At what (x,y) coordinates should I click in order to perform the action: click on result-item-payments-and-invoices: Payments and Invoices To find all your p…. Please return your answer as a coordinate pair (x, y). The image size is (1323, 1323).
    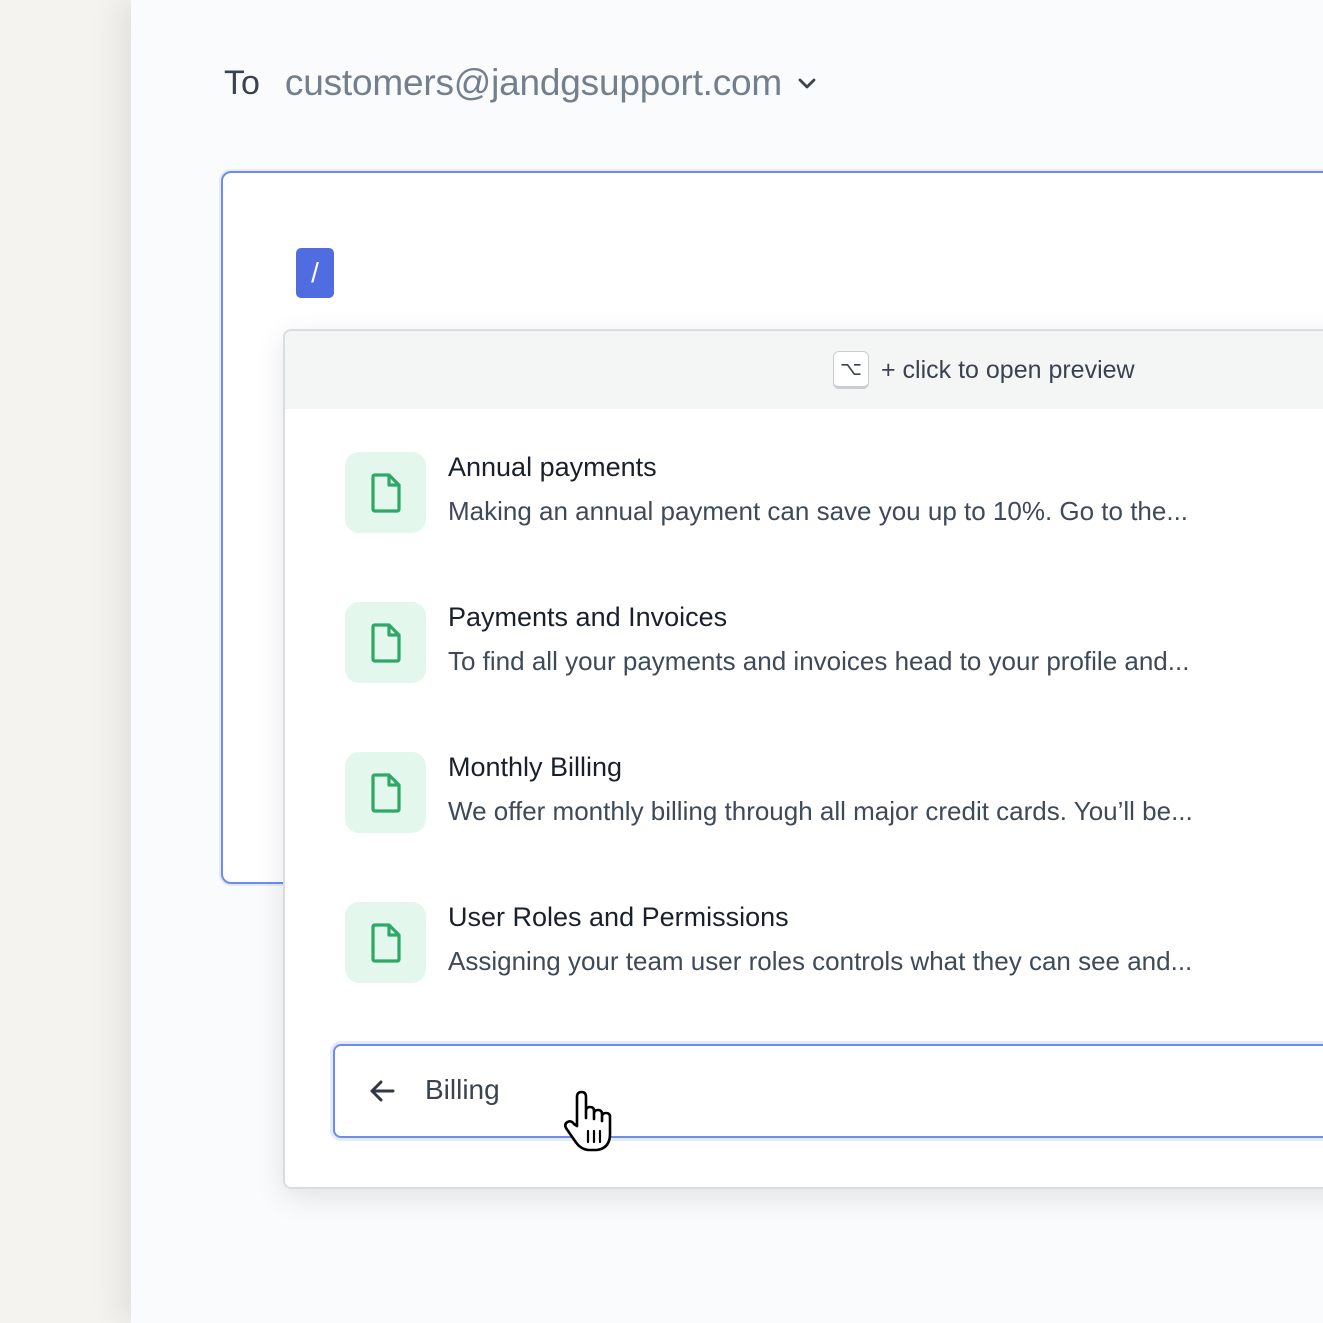
    Looking at the image, I should click on (834, 644).